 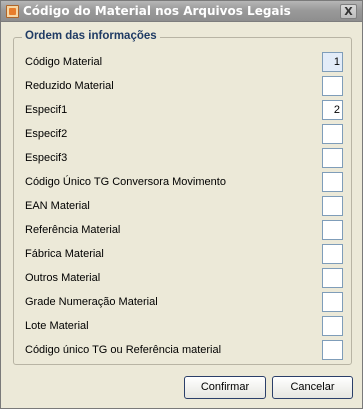 I want to click on order-input-especif3, so click(x=332, y=158).